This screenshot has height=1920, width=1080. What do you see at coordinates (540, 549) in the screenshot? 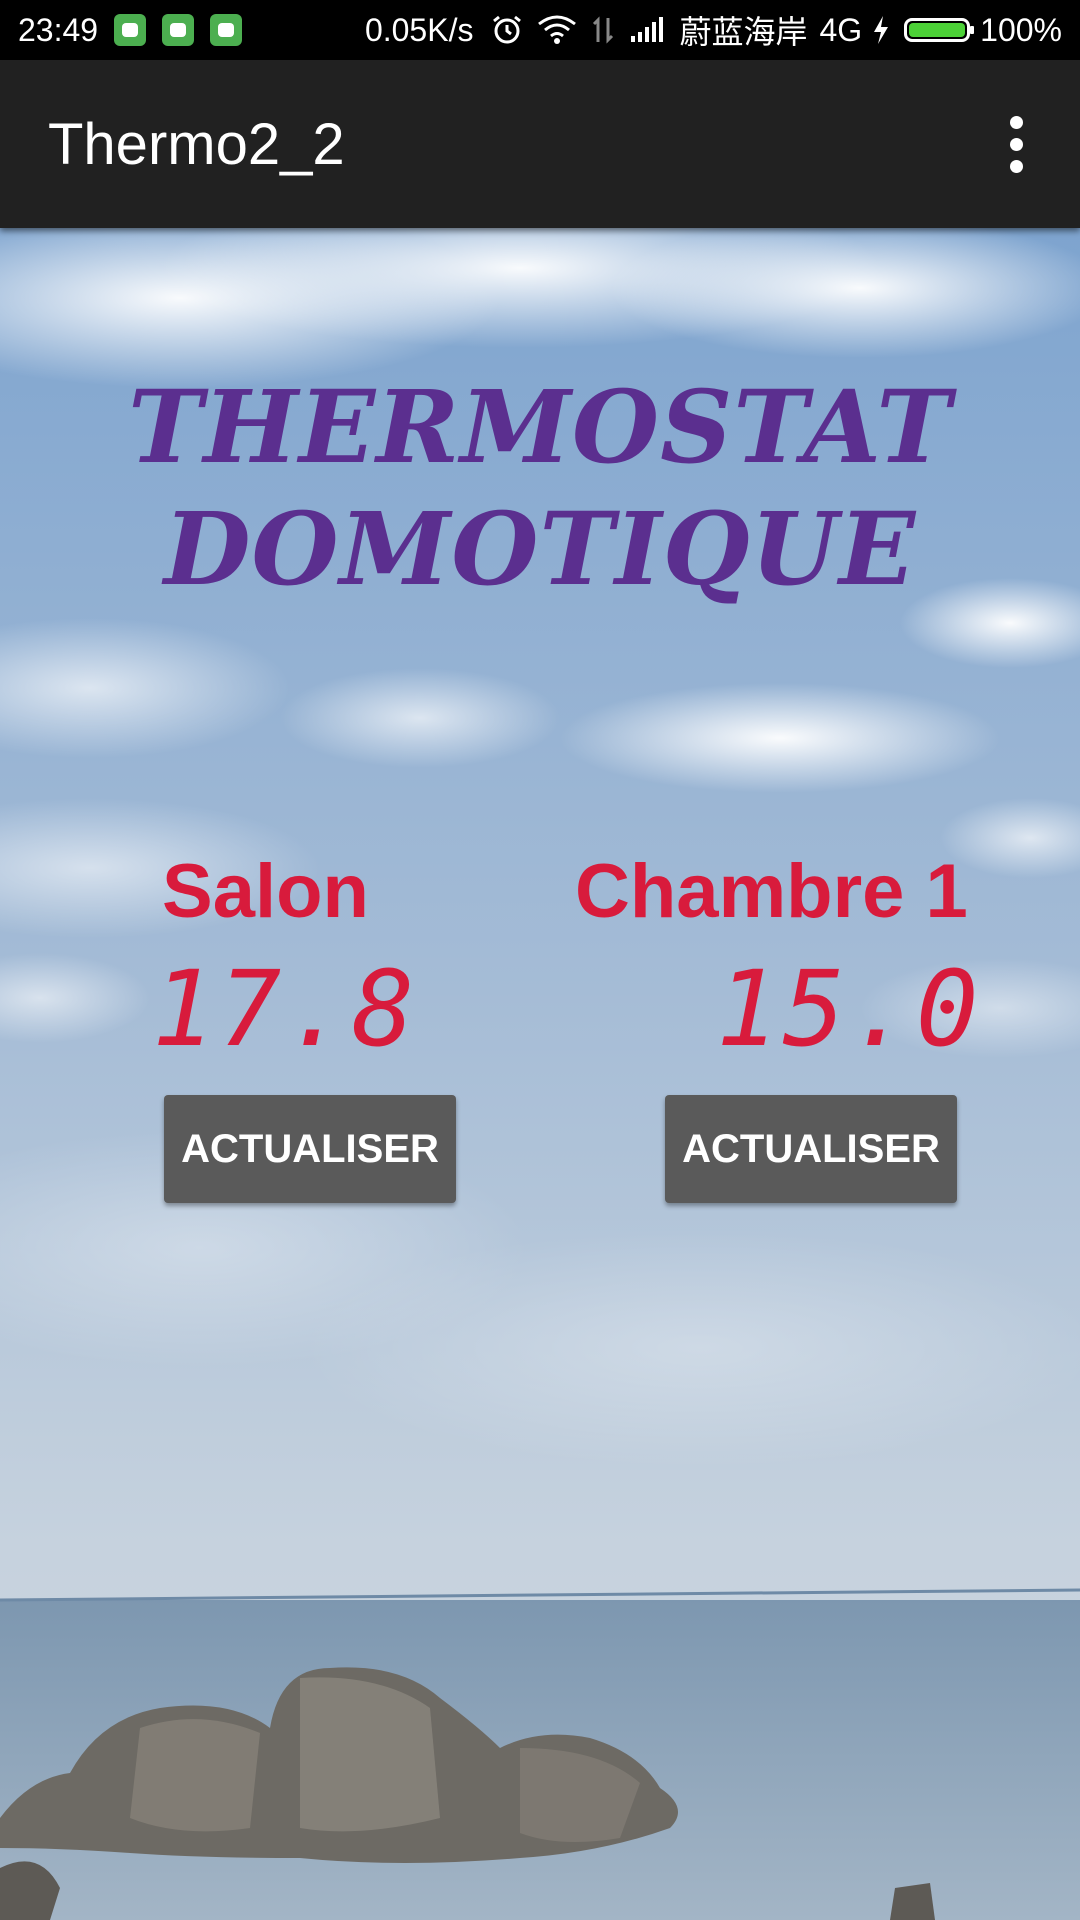
I see `heading-line-2: DOMOTIQUE` at bounding box center [540, 549].